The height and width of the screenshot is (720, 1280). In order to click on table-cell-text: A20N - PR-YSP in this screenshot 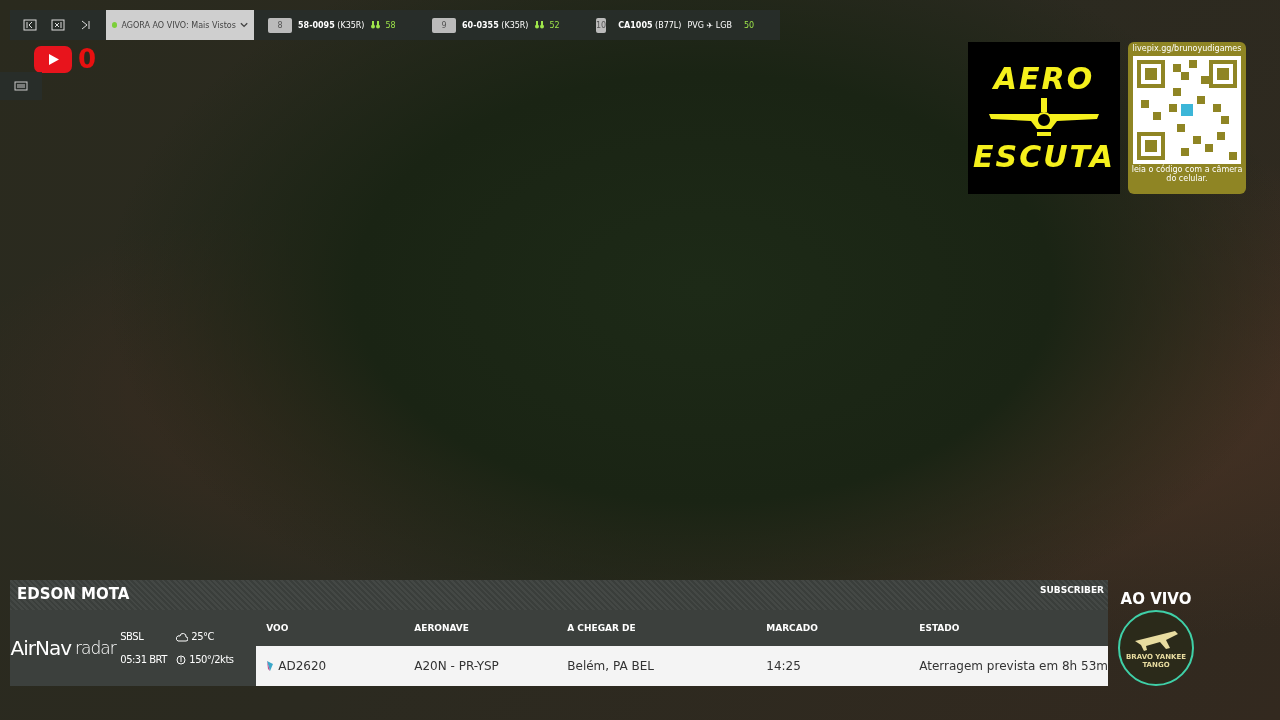, I will do `click(457, 666)`.